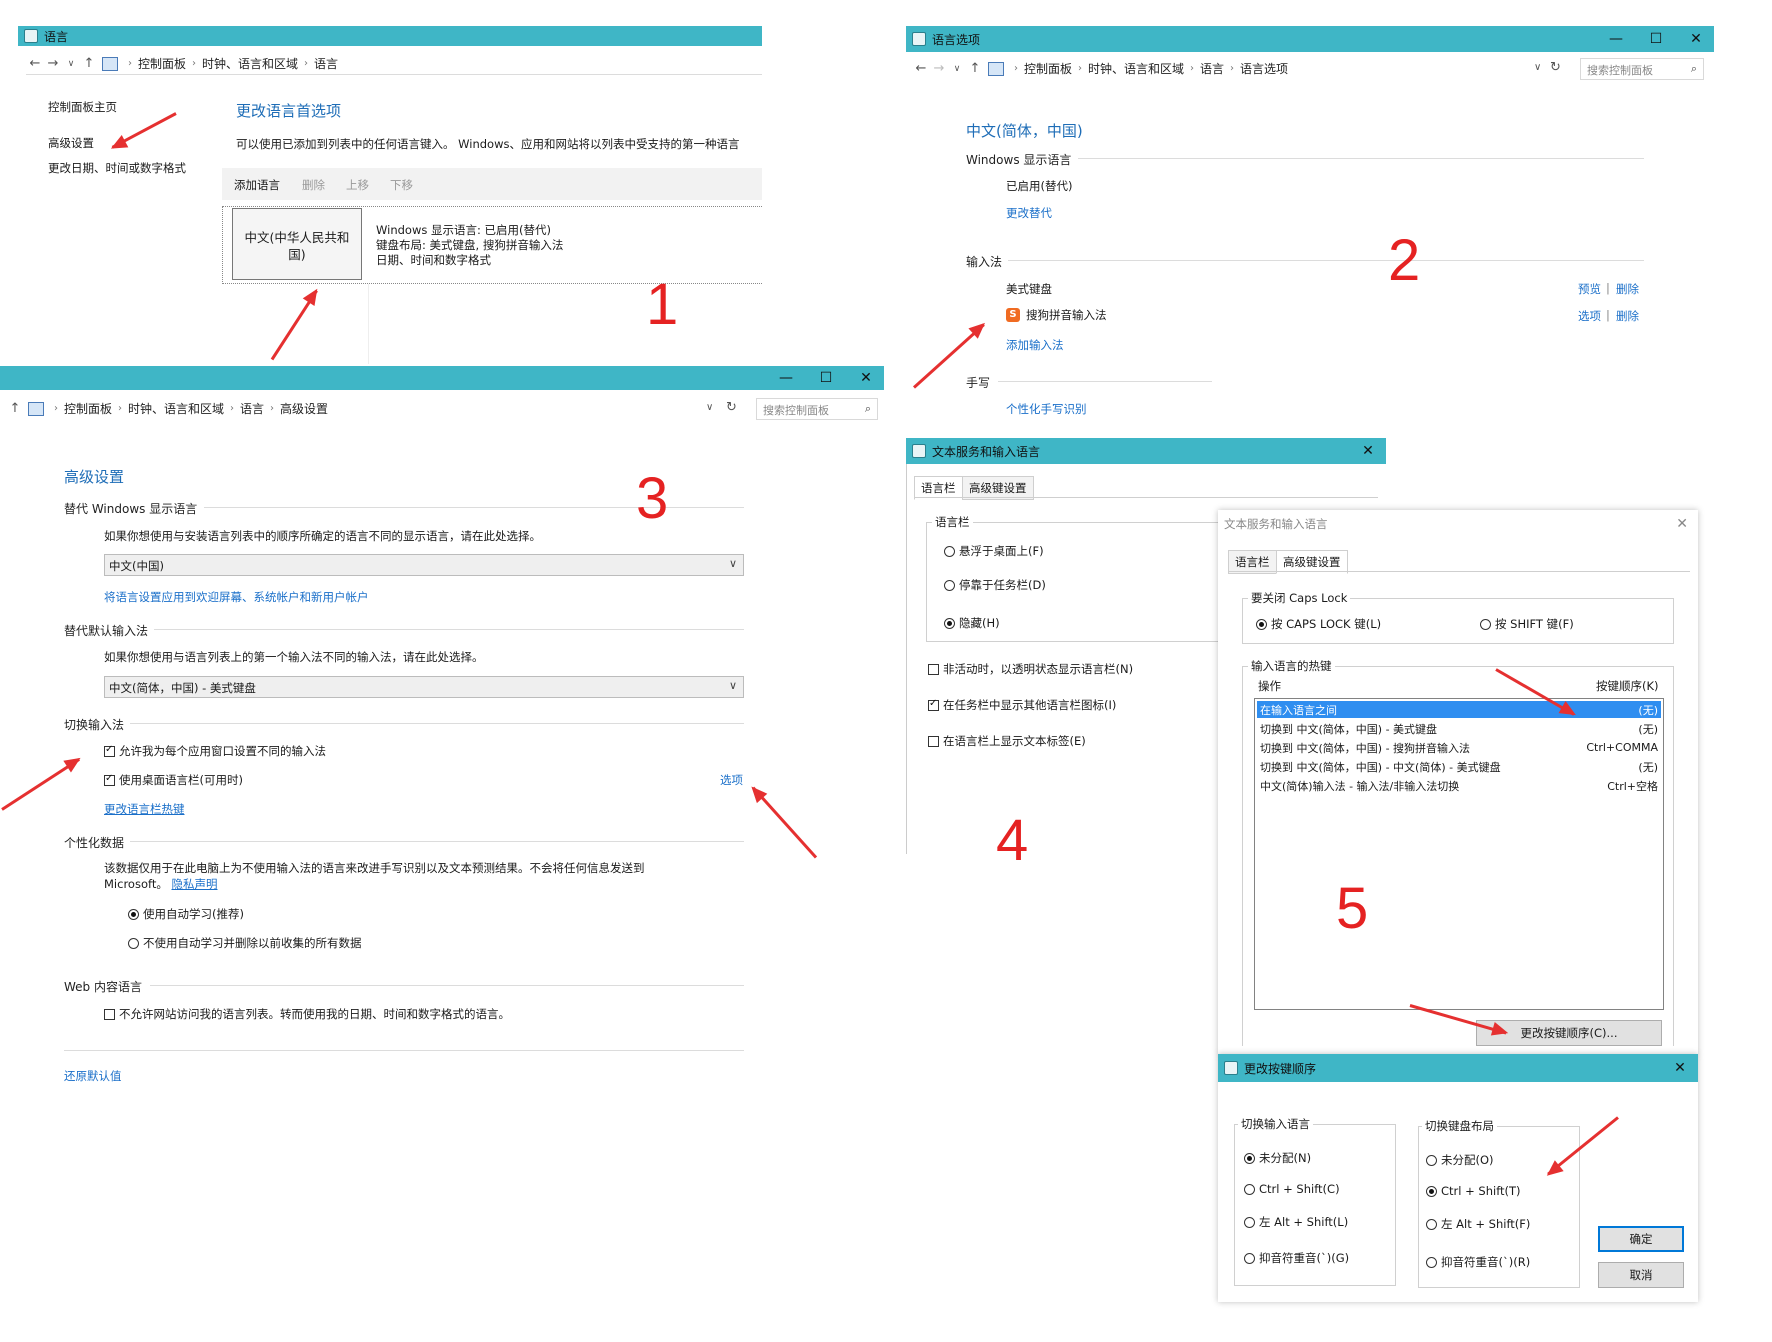 The width and height of the screenshot is (1772, 1342). I want to click on remove-button: 删除, so click(313, 185).